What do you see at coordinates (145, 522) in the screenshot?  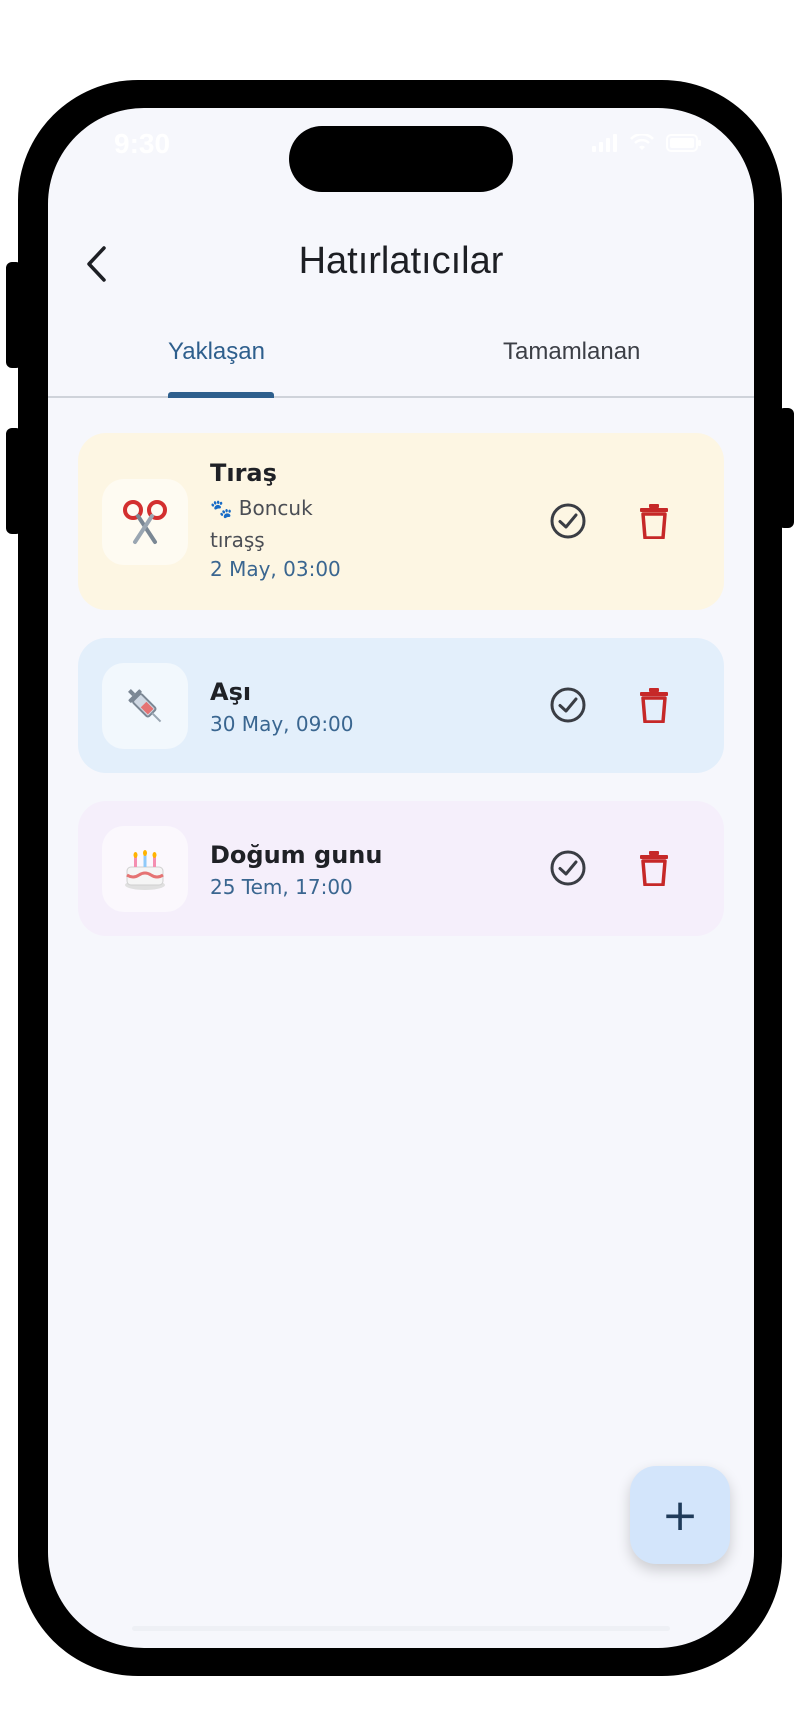 I see `scissors-icon` at bounding box center [145, 522].